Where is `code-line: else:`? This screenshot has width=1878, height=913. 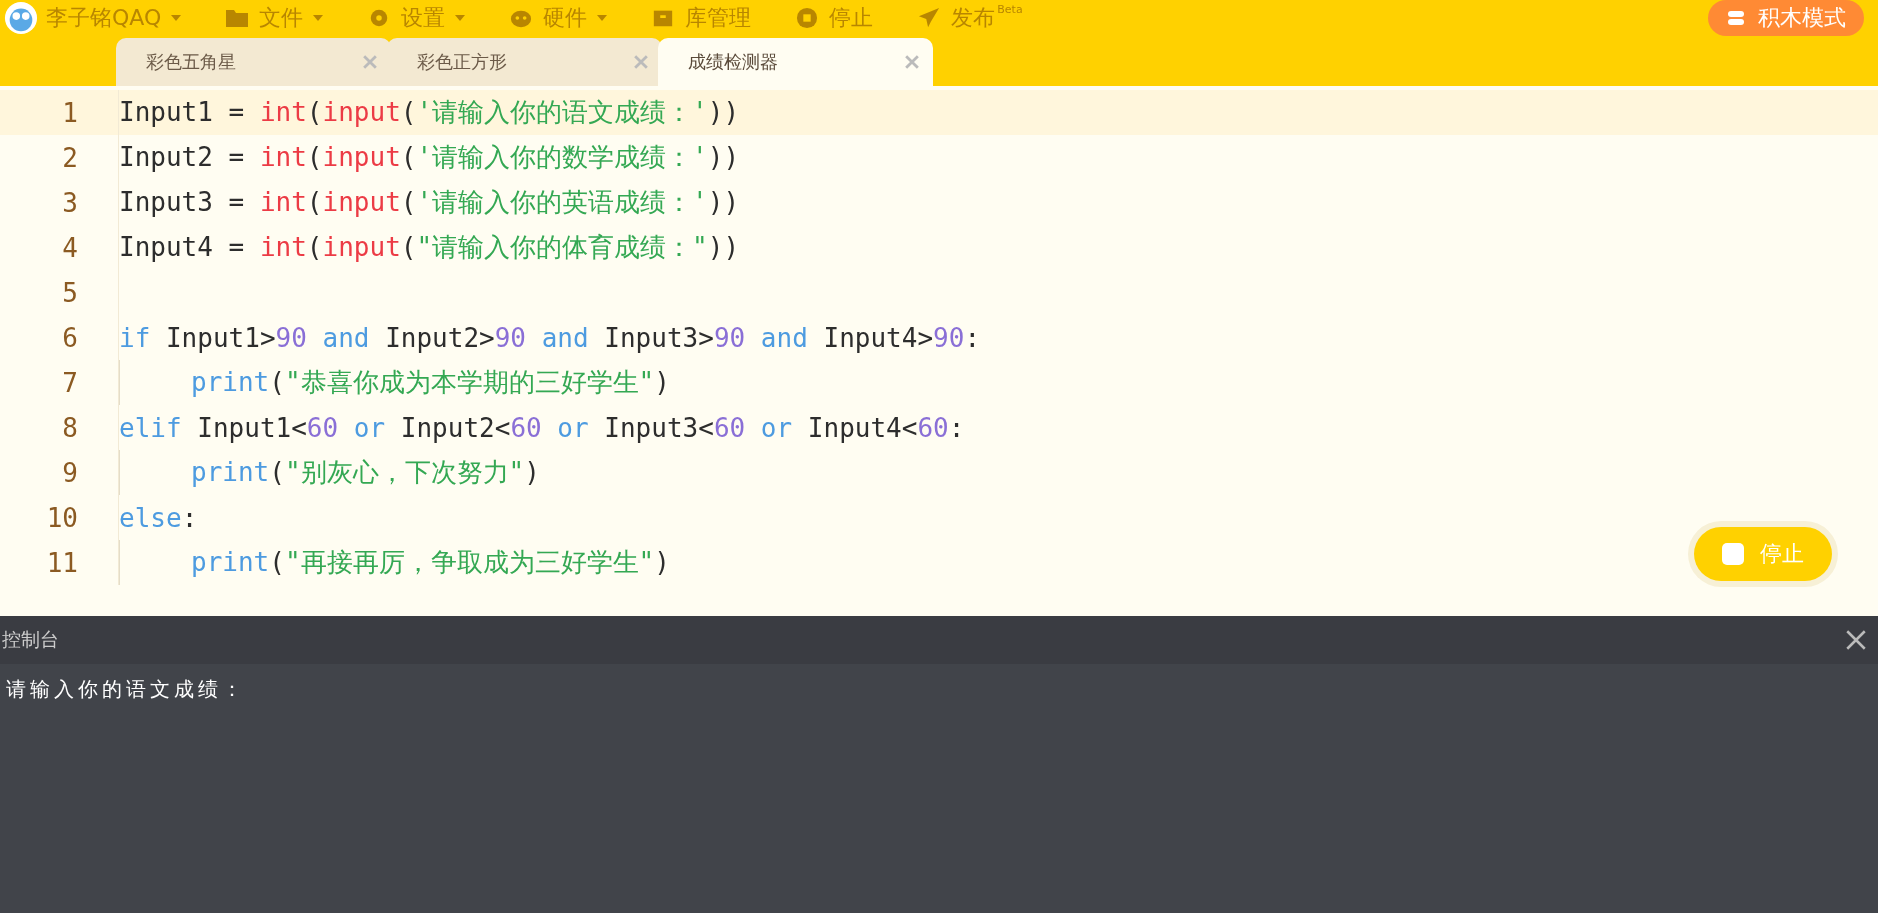 code-line: else: is located at coordinates (158, 517).